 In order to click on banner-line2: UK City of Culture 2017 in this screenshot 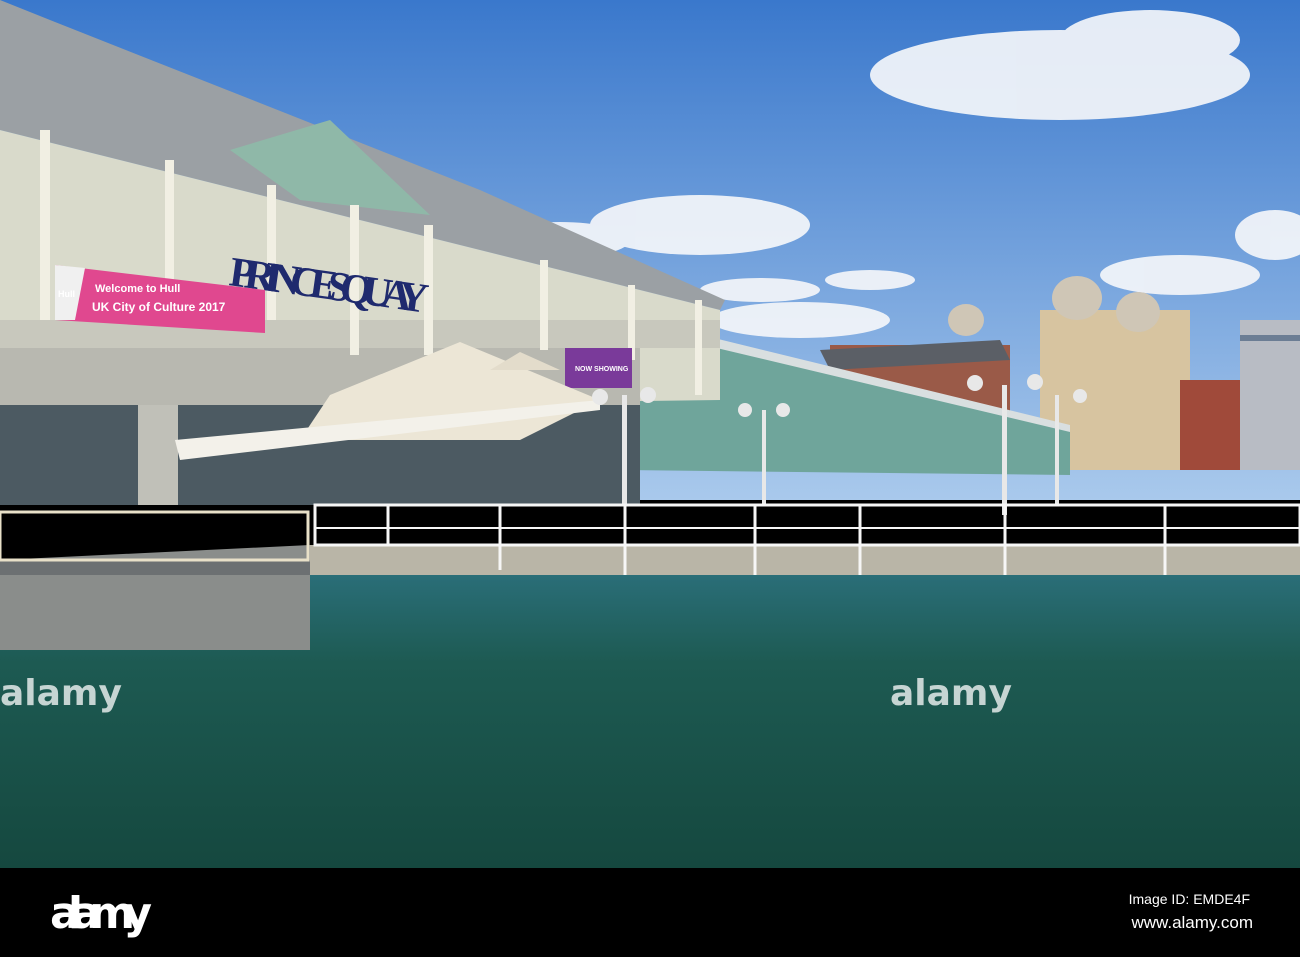, I will do `click(159, 307)`.